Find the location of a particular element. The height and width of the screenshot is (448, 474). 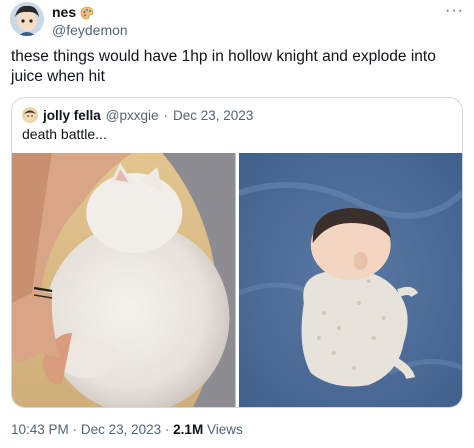

author-handle: @feydemon is located at coordinates (90, 30).